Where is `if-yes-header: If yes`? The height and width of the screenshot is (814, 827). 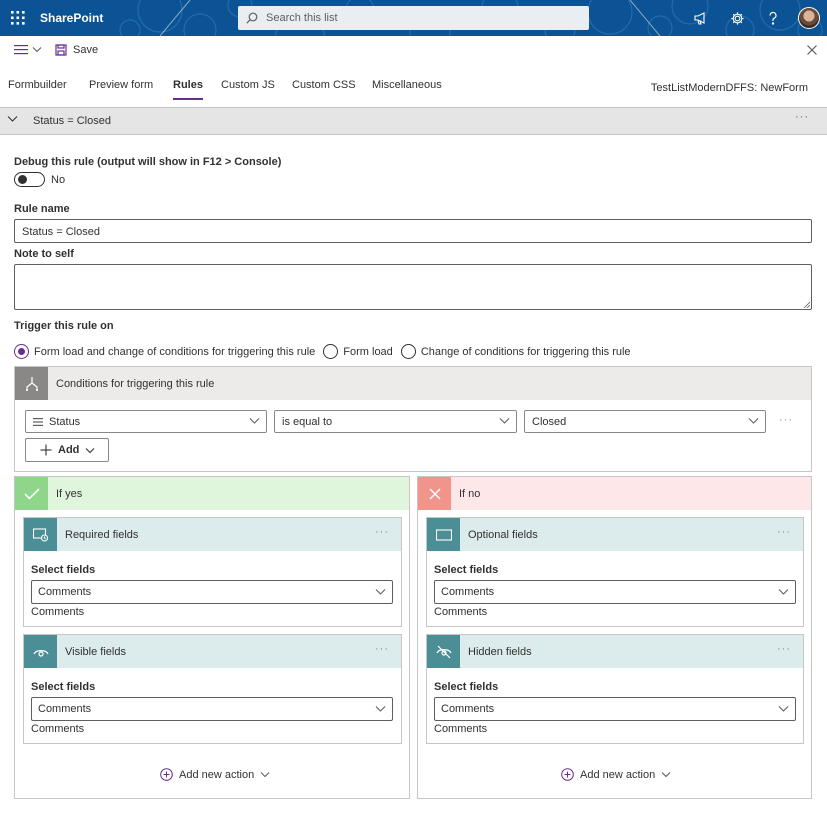 if-yes-header: If yes is located at coordinates (212, 493).